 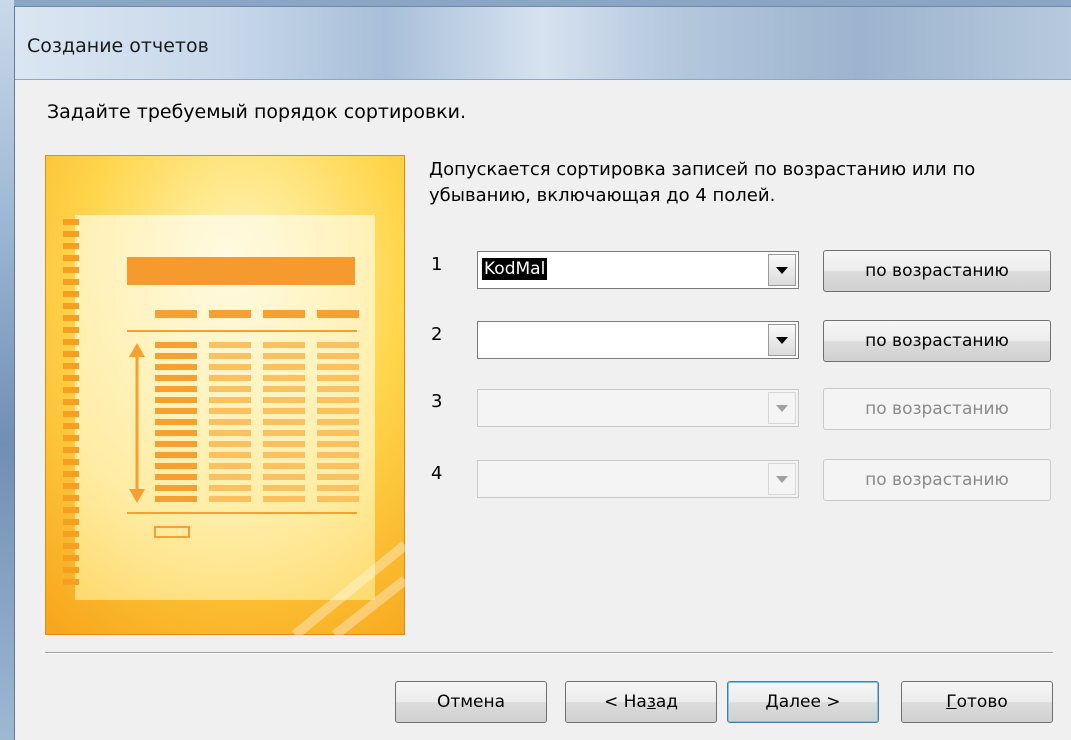 What do you see at coordinates (257, 112) in the screenshot?
I see `step-heading: Задайте требуемый порядок сортировки.` at bounding box center [257, 112].